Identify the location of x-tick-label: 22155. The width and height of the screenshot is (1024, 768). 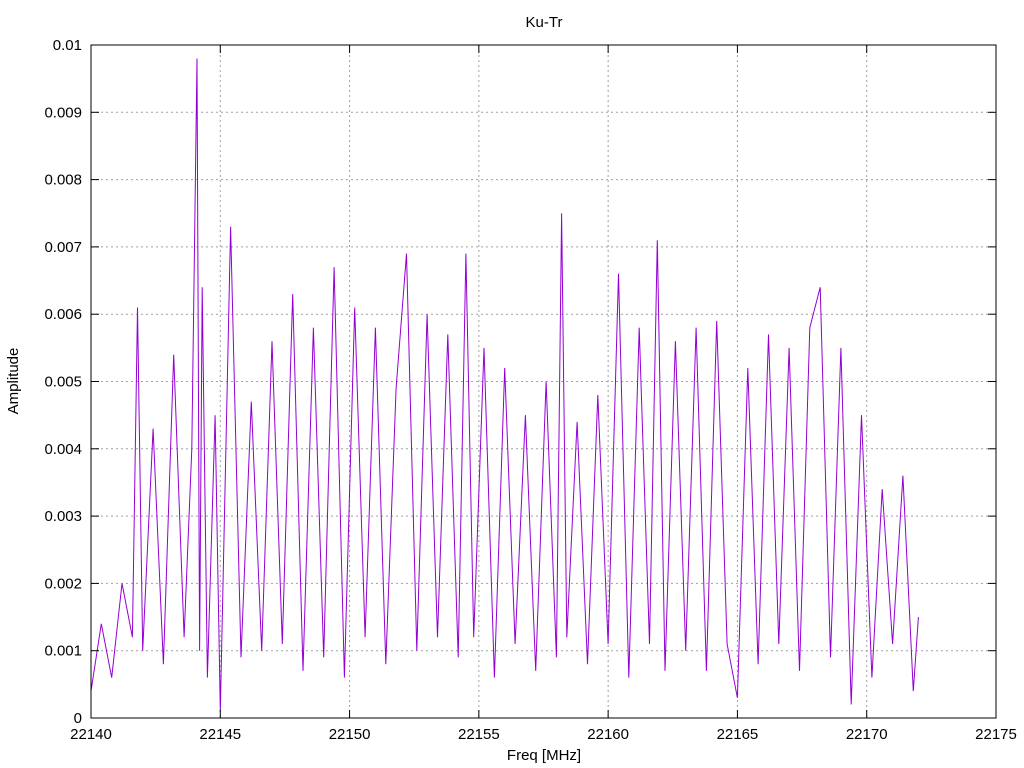
(479, 734).